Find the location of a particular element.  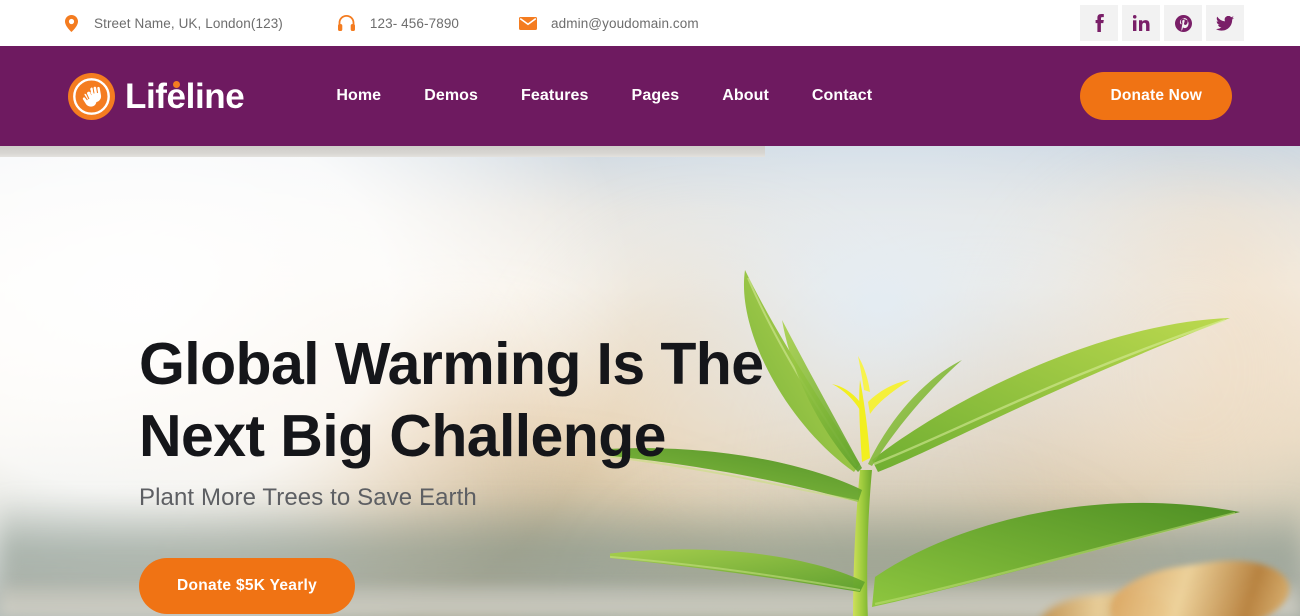

topbar-phone-text: 123- 456-7890 is located at coordinates (414, 23).